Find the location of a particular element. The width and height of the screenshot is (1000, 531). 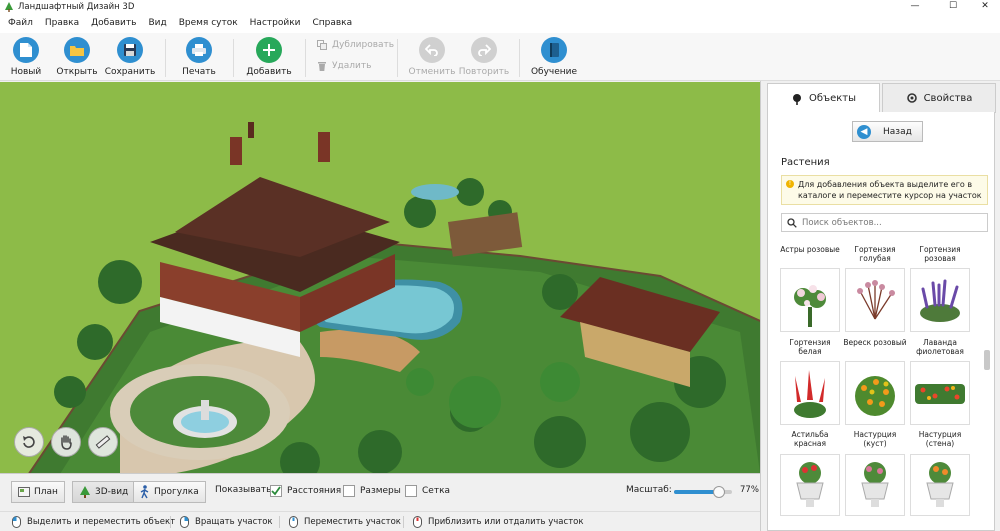

new-button: Новый is located at coordinates (27, 57).